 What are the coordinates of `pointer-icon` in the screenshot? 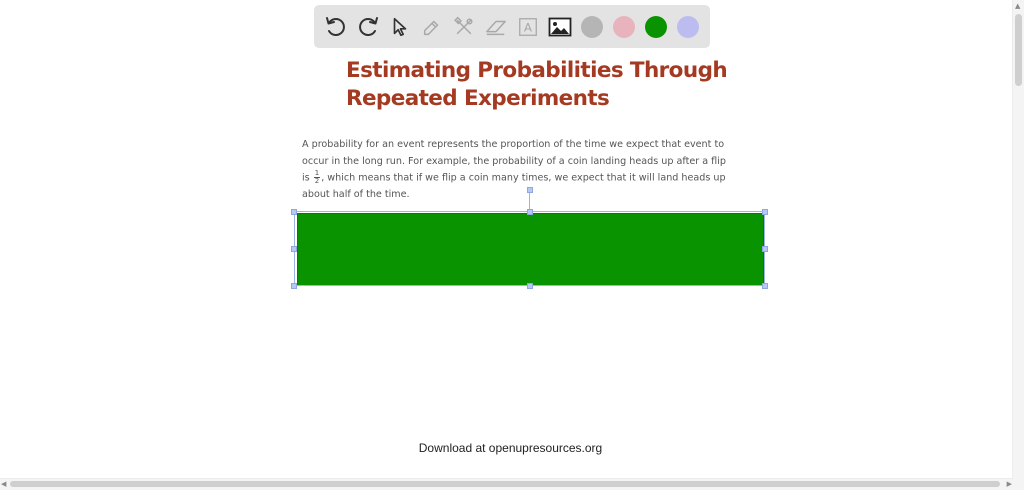 It's located at (400, 27).